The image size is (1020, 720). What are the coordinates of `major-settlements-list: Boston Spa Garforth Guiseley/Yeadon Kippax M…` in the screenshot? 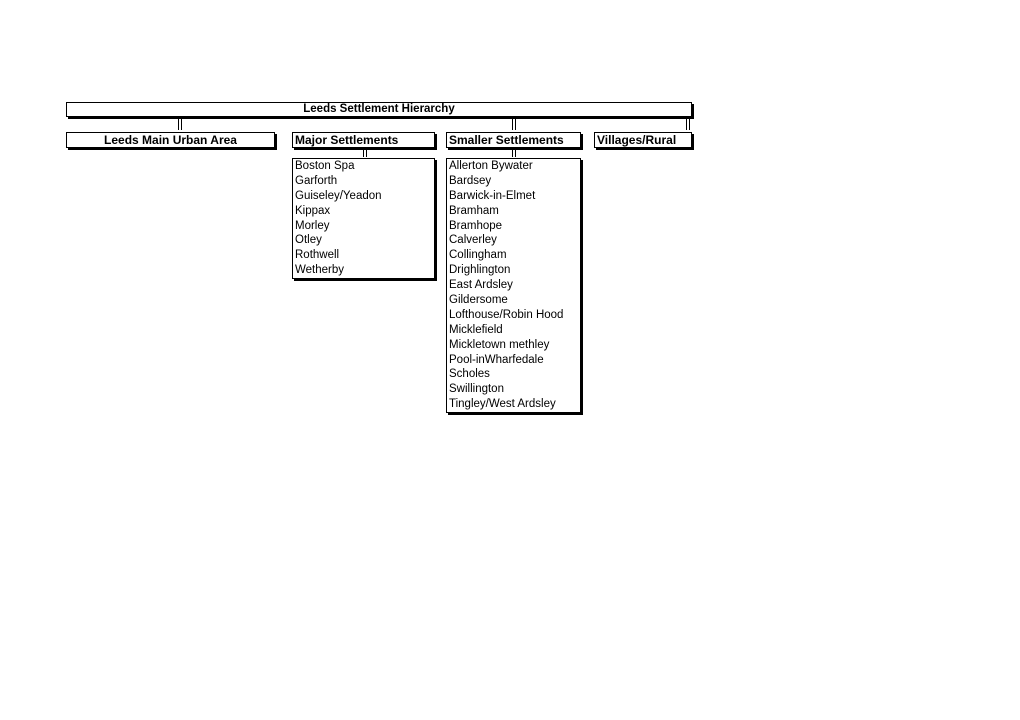 It's located at (363, 218).